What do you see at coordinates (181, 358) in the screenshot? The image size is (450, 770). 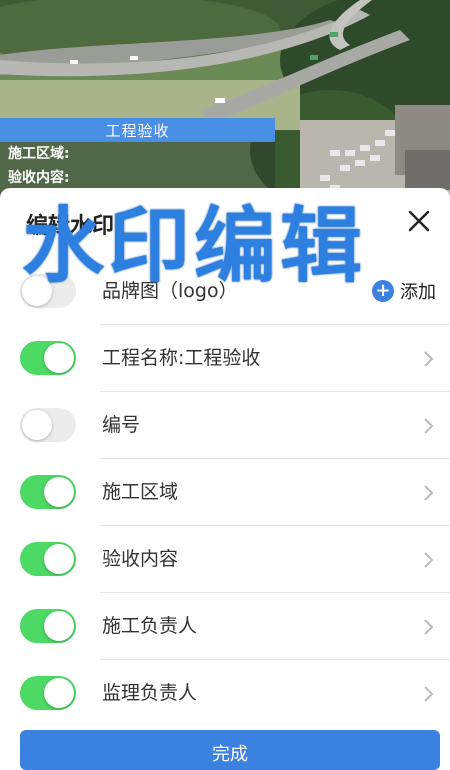 I see `list-item-label: 工程名称:工程验收` at bounding box center [181, 358].